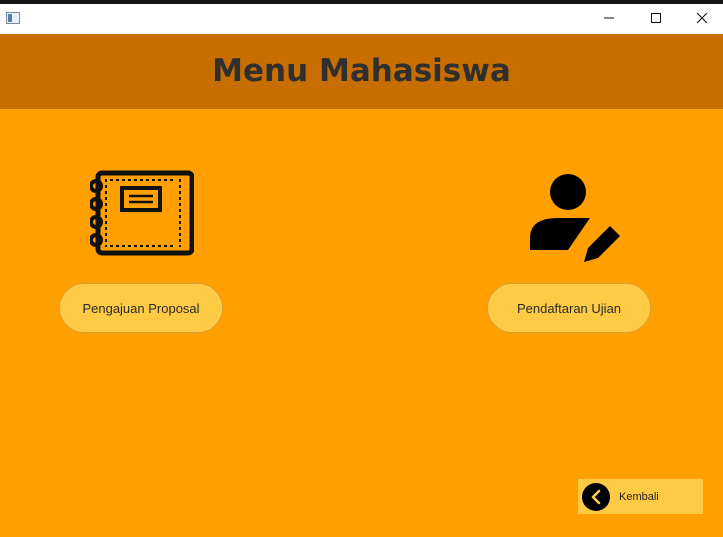 Image resolution: width=723 pixels, height=537 pixels. I want to click on close-icon, so click(702, 18).